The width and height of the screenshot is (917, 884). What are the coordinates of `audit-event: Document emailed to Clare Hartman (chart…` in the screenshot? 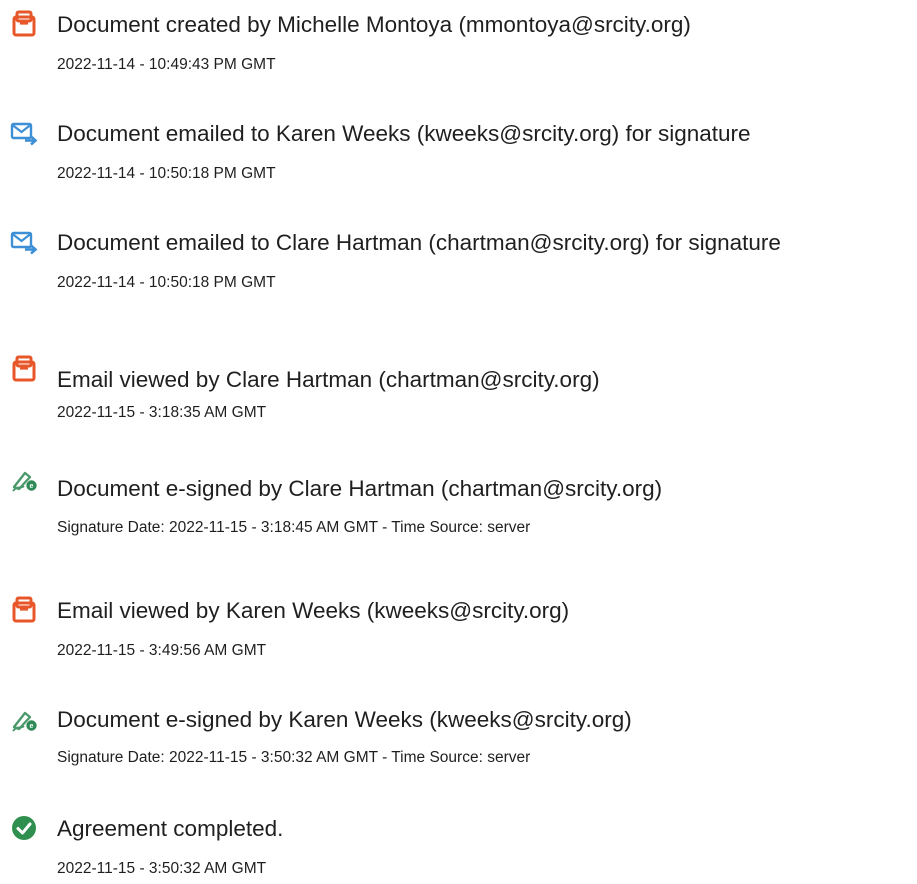 It's located at (458, 258).